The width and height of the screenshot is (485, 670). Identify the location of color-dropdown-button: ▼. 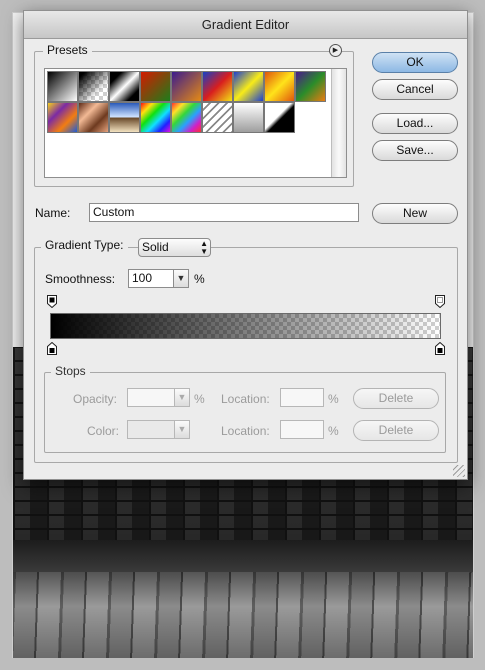
(182, 429).